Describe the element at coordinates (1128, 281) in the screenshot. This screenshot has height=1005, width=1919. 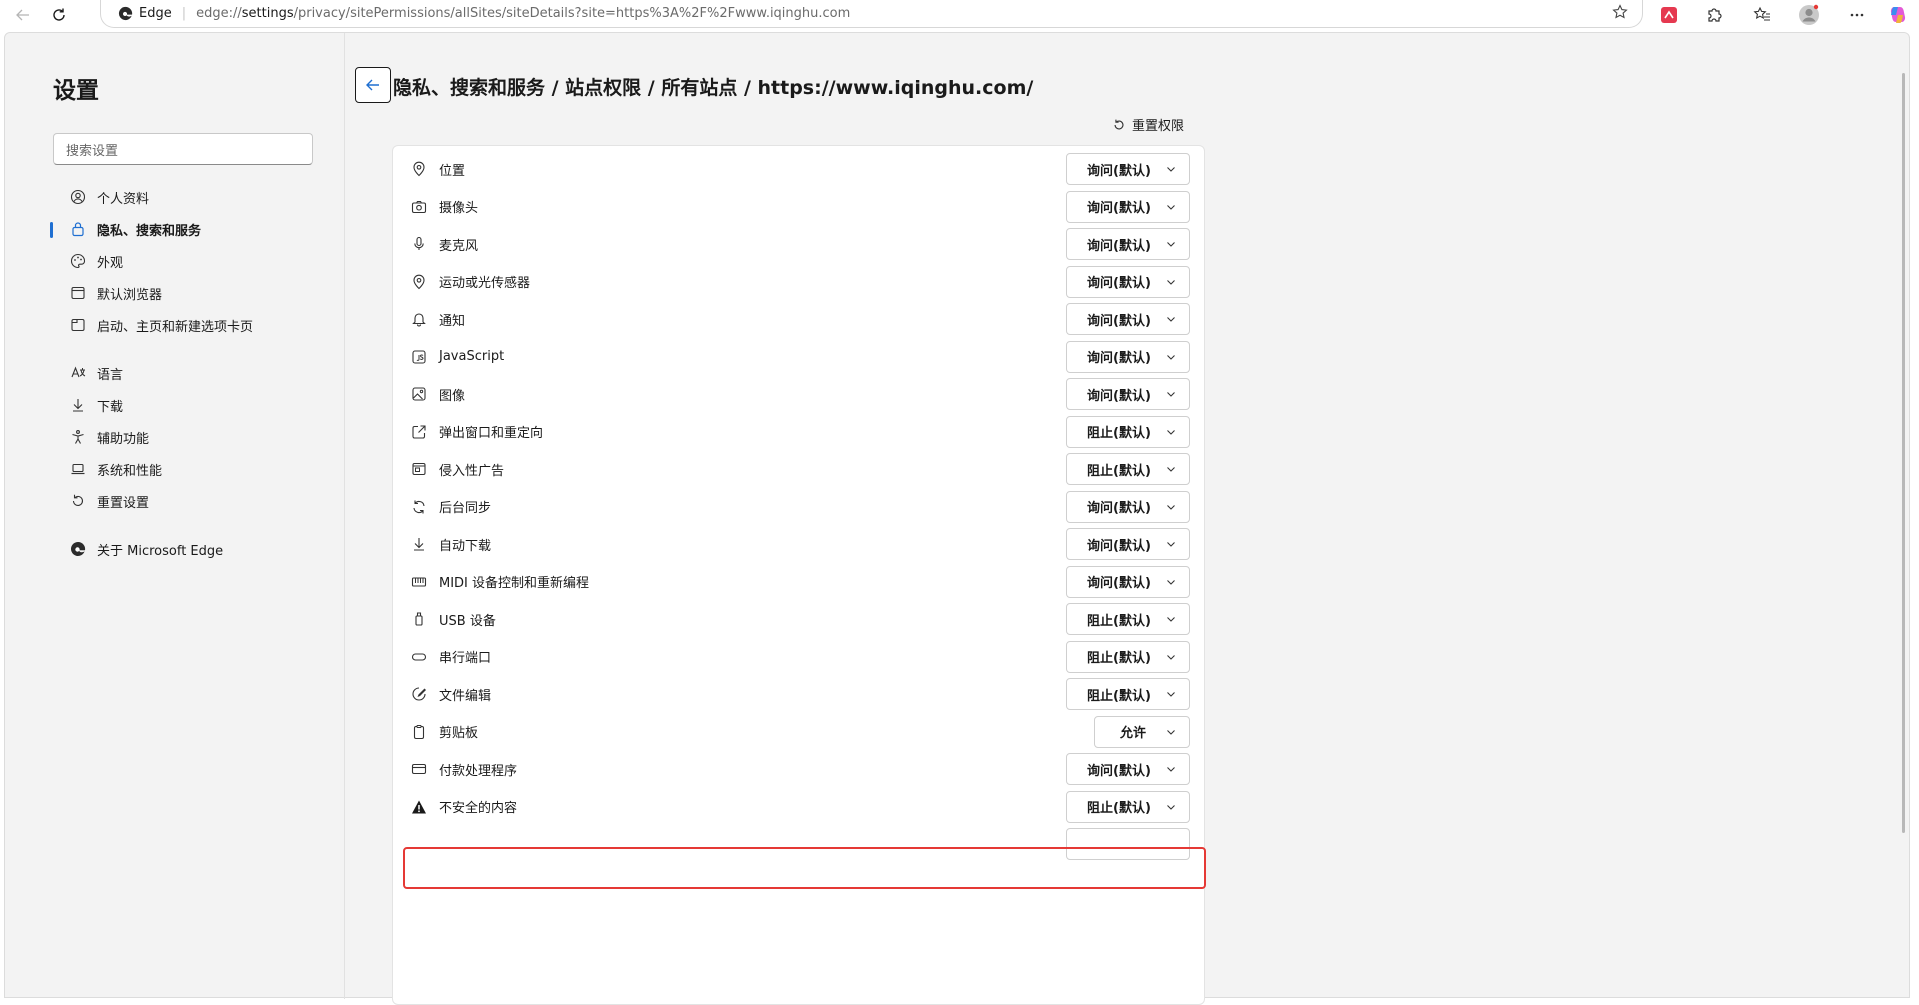
I see `permission-select-sensors: 询问(默认)` at that location.